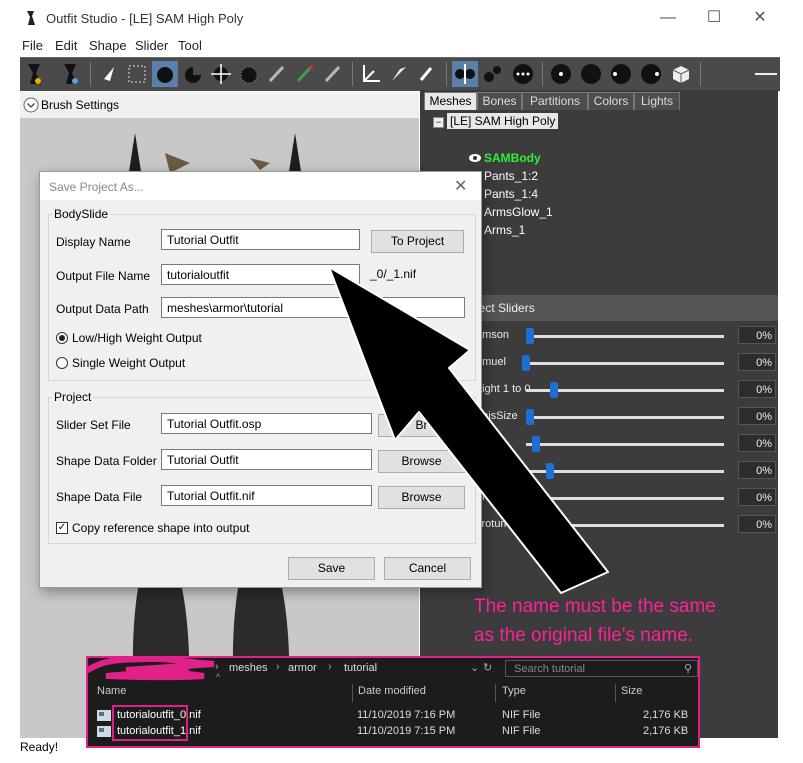 The image size is (803, 763). I want to click on perspective-icon, so click(681, 74).